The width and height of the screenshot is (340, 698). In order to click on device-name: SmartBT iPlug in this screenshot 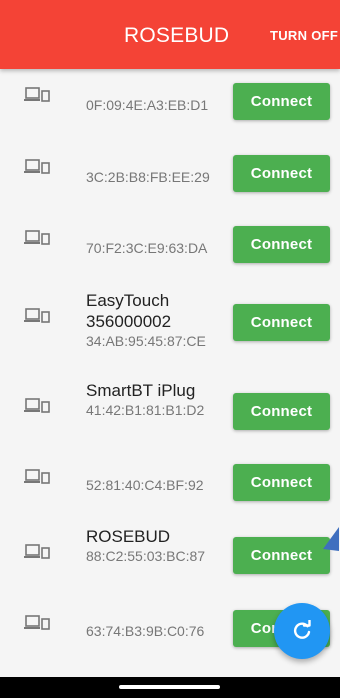, I will do `click(141, 390)`.